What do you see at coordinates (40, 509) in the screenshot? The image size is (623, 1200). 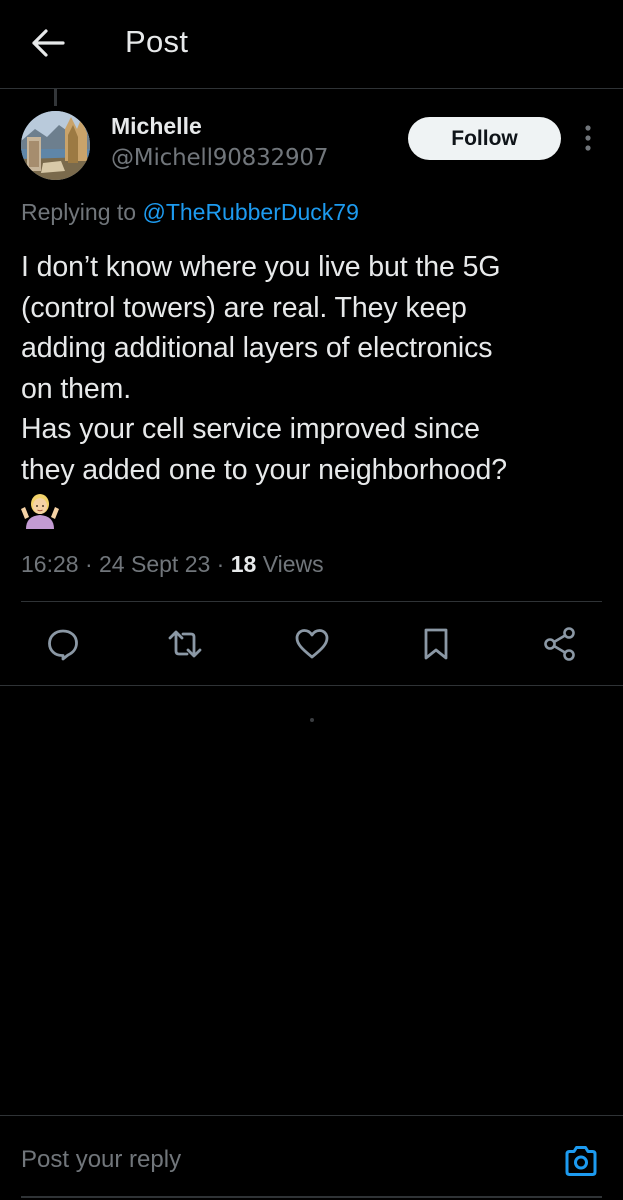 I see `person-shrugging-emoji` at bounding box center [40, 509].